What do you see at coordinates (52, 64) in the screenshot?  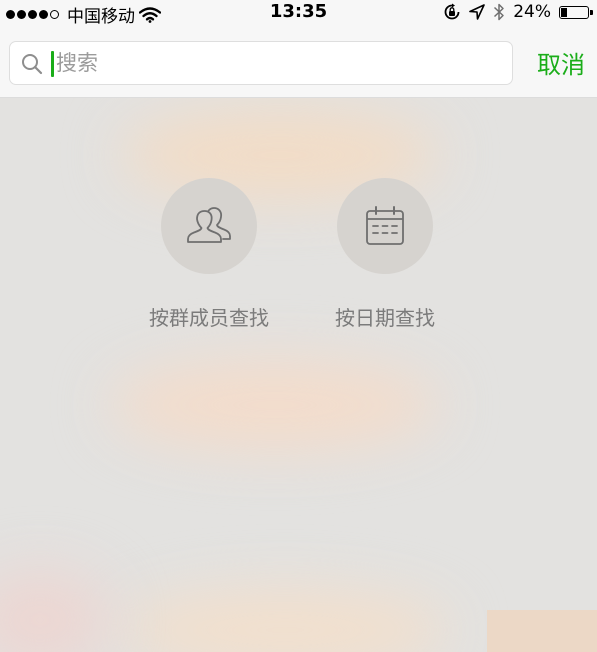 I see `text-cursor` at bounding box center [52, 64].